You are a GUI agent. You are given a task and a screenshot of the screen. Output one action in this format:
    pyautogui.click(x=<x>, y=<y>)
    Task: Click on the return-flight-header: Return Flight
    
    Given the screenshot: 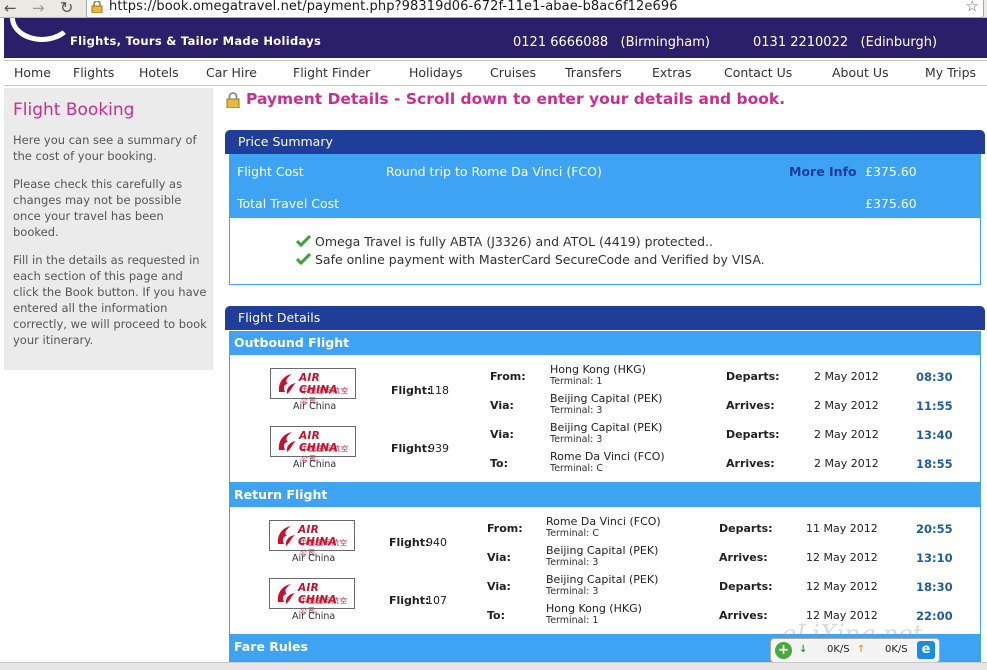 What is the action you would take?
    pyautogui.click(x=605, y=495)
    